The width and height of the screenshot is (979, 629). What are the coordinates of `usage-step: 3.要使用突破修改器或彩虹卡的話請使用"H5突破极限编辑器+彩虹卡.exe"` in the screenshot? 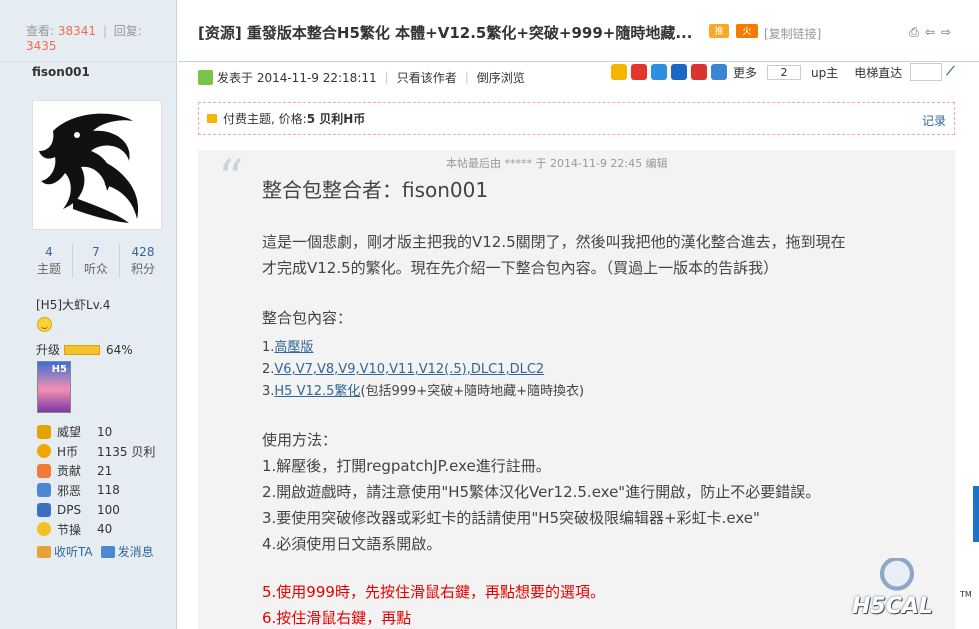 It's located at (511, 518).